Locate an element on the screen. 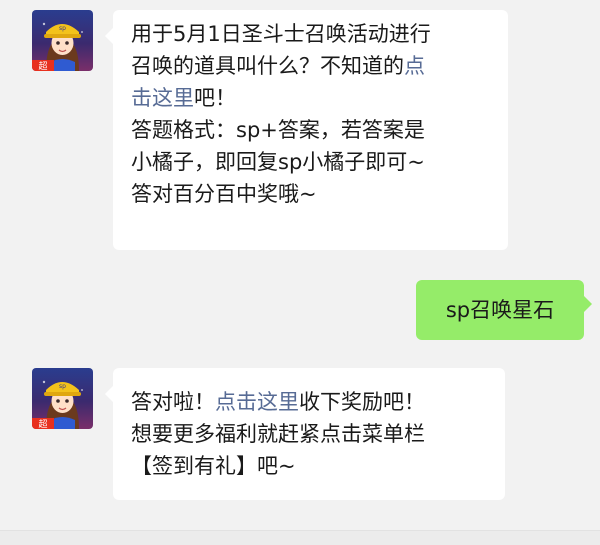 This screenshot has width=600, height=545. message-line: 【签到有礼】吧~ is located at coordinates (213, 466).